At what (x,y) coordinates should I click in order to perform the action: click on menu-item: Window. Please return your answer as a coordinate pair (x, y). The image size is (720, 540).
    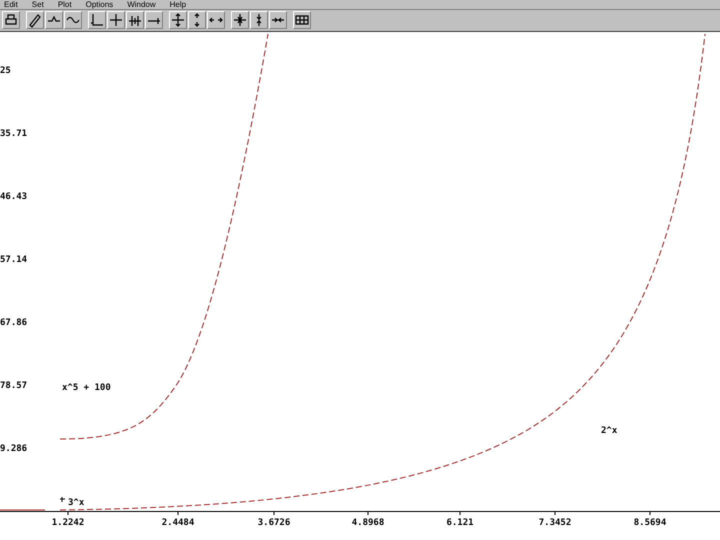
    Looking at the image, I should click on (141, 4).